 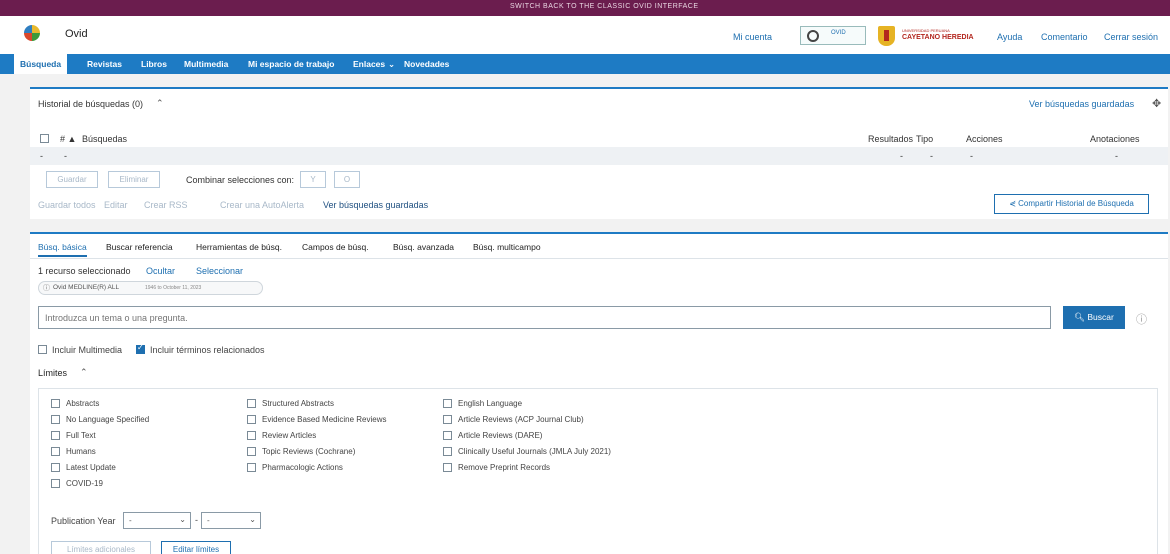 What do you see at coordinates (984, 139) in the screenshot?
I see `col-actions: Acciones` at bounding box center [984, 139].